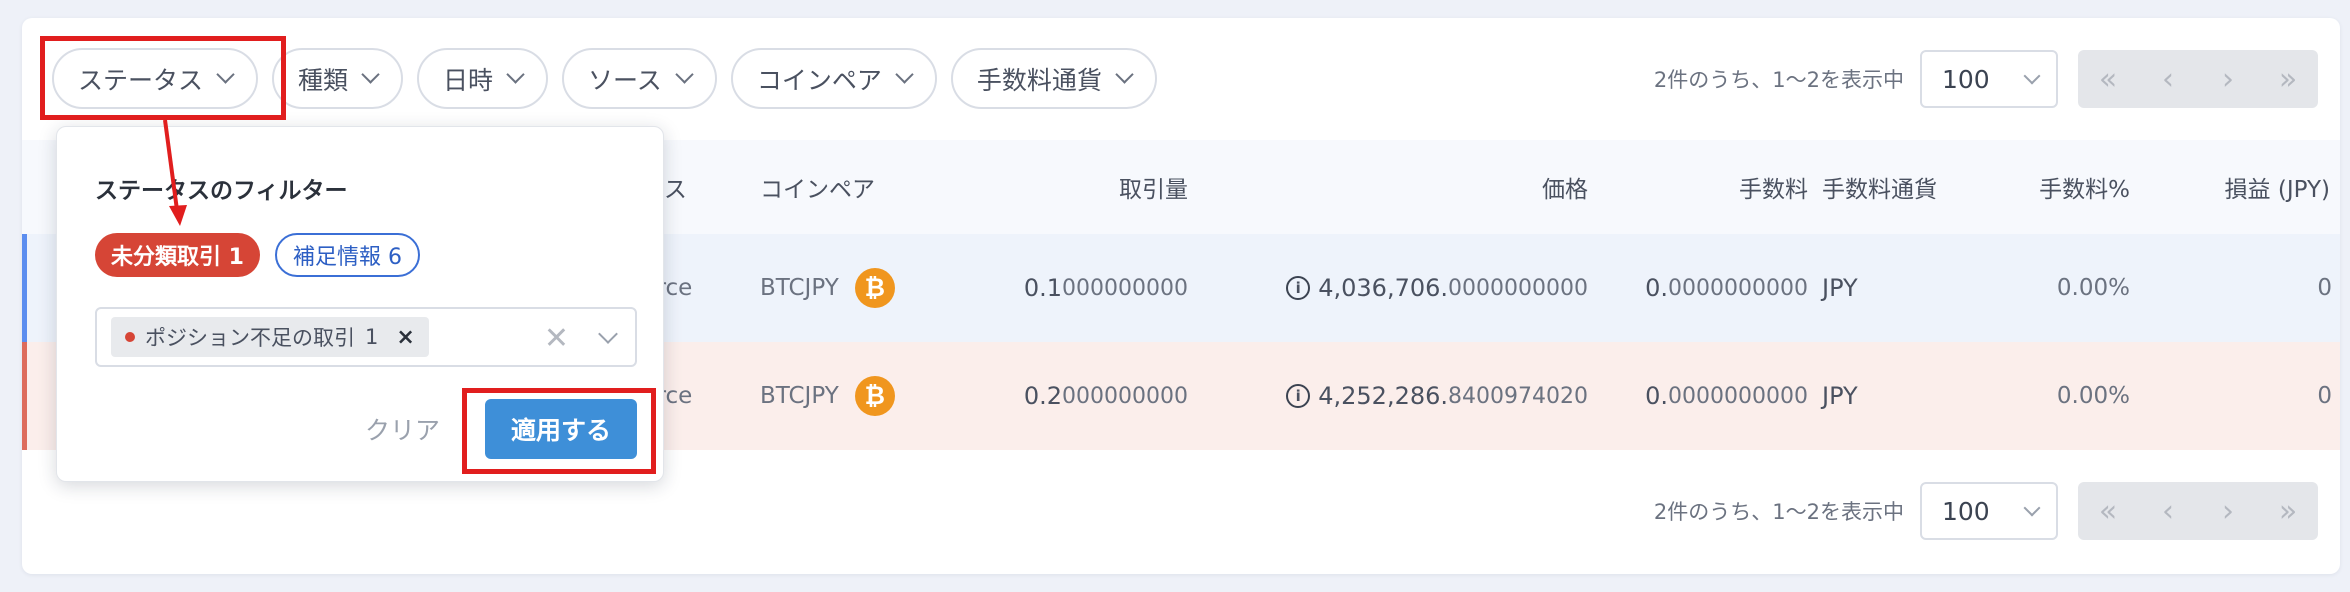  I want to click on annotation-arrow, so click(175, 172).